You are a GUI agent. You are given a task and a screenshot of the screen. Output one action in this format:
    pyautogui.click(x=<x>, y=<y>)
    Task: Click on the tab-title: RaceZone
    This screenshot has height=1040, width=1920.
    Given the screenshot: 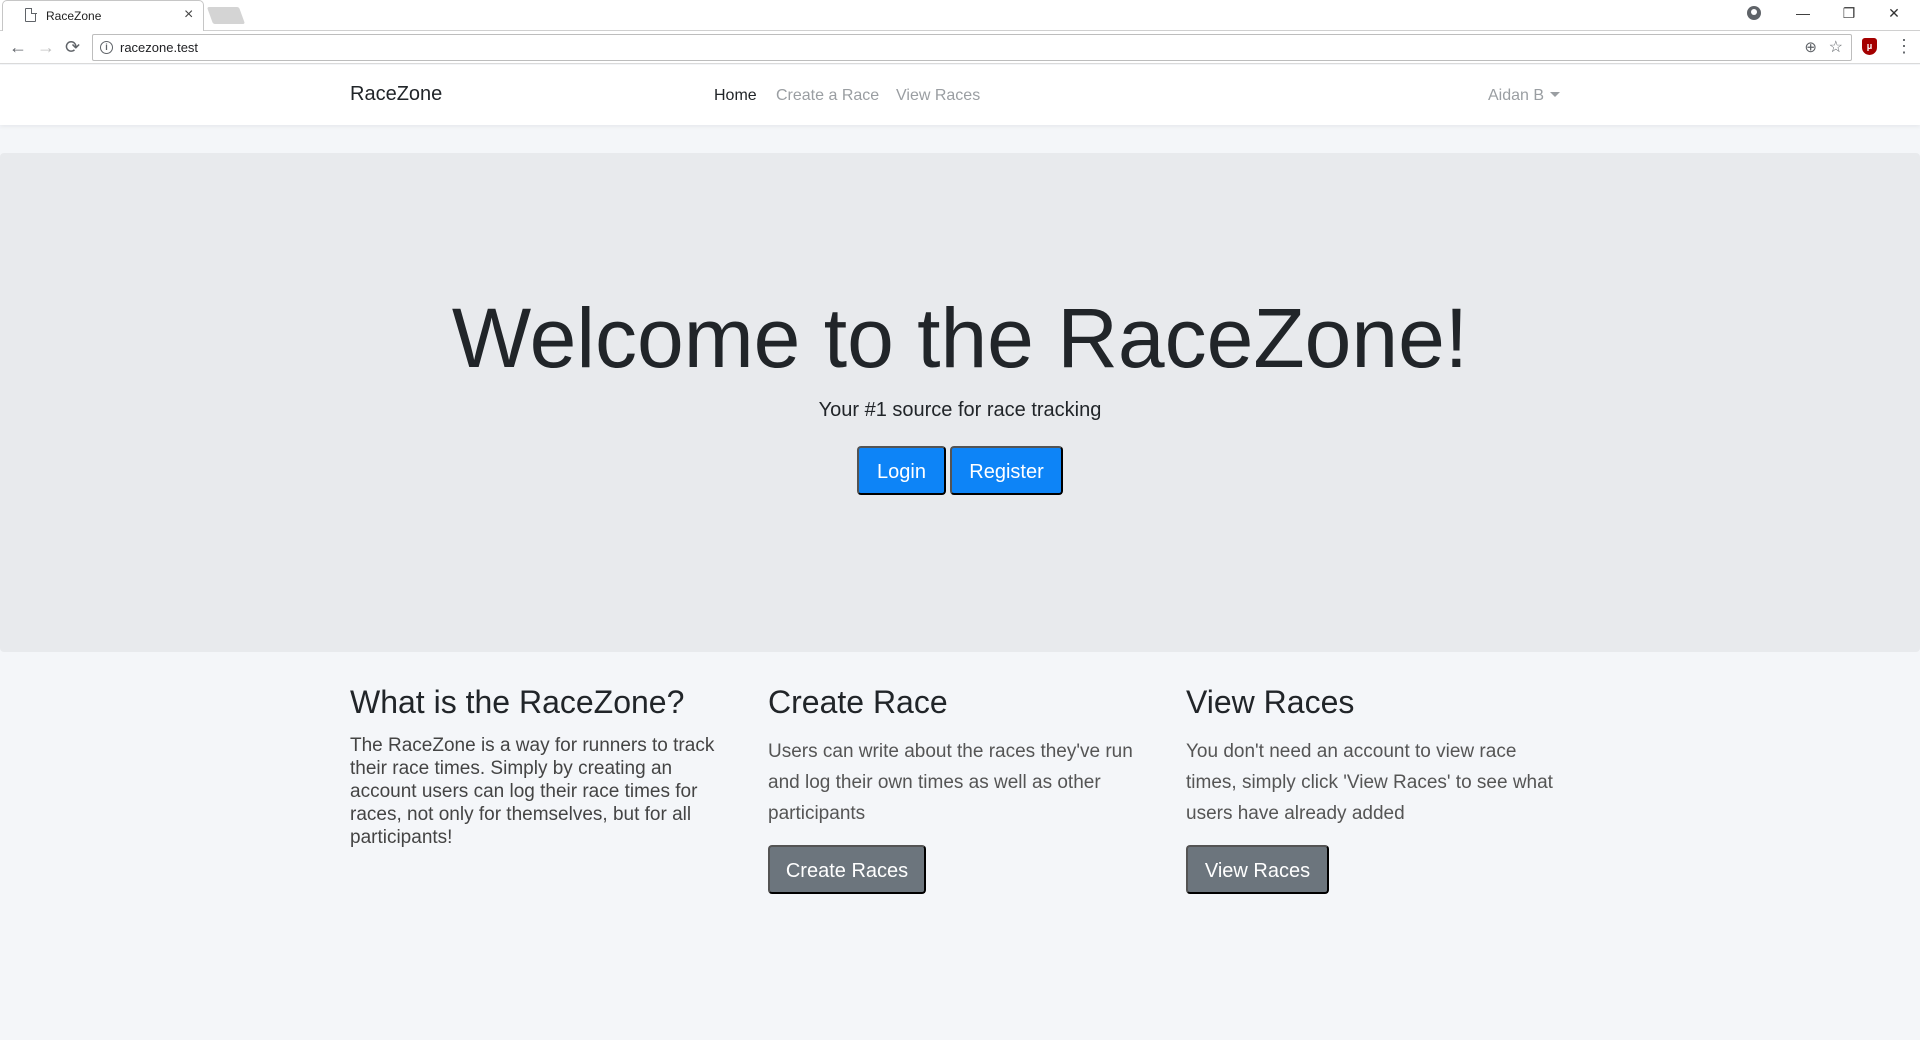 What is the action you would take?
    pyautogui.click(x=74, y=16)
    